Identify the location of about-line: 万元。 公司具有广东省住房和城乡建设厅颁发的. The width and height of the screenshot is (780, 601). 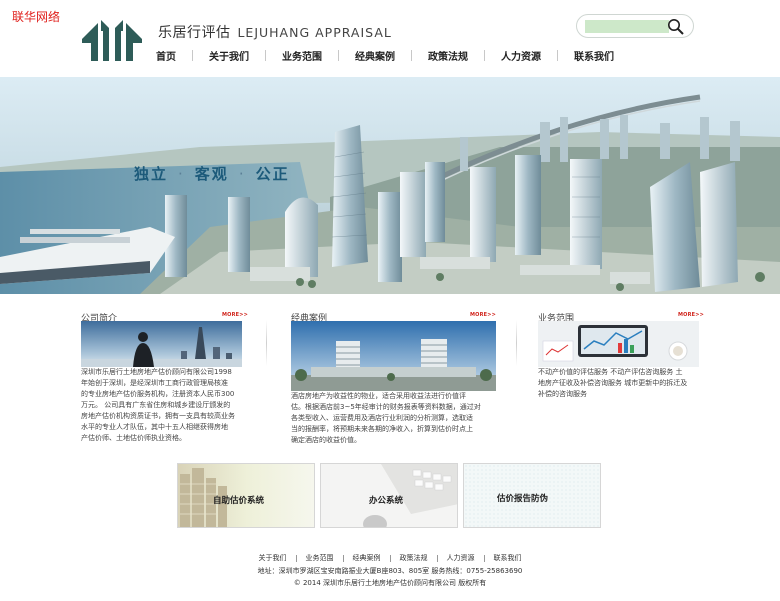
(156, 405).